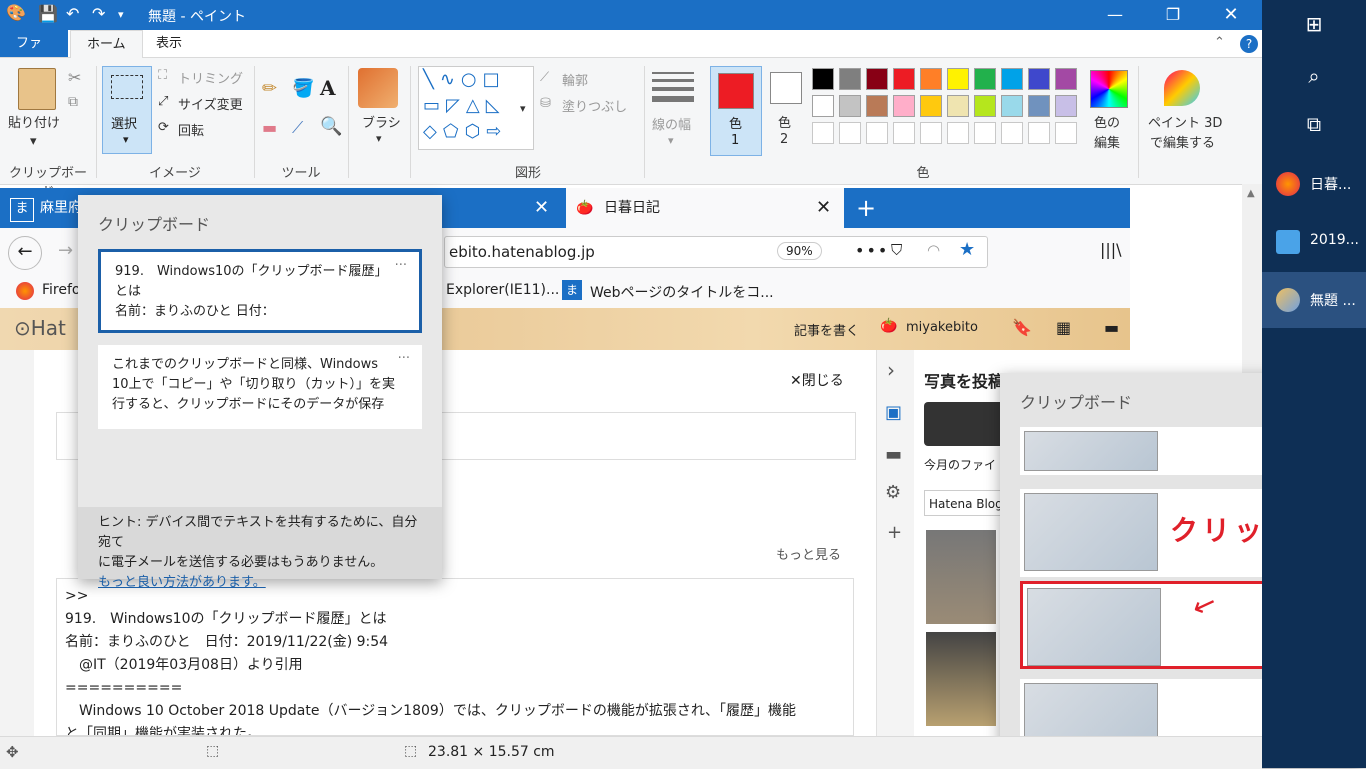  I want to click on browser-tab-active: 🍅 日暮日記 ✕, so click(705, 208).